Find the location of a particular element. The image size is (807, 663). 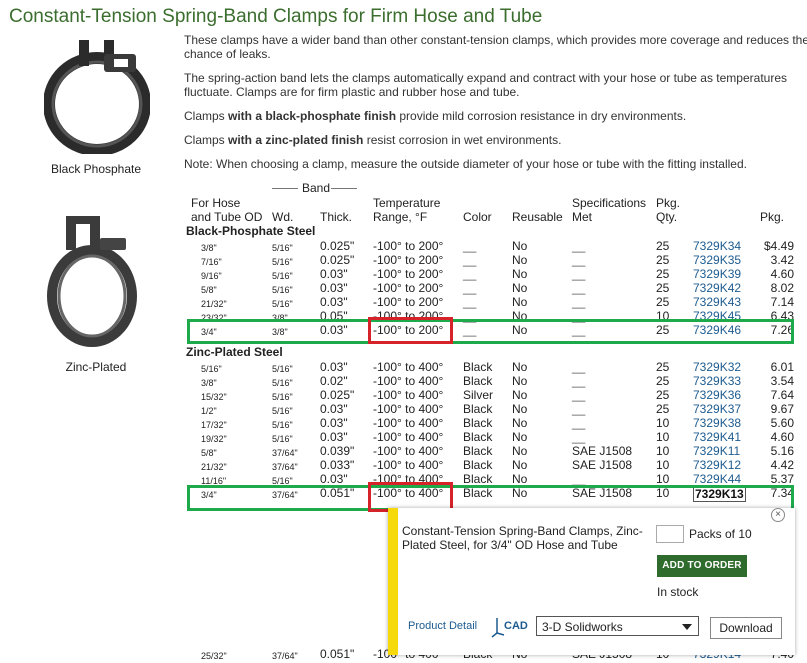

cell-part-number: 7329K11 is located at coordinates (716, 451).